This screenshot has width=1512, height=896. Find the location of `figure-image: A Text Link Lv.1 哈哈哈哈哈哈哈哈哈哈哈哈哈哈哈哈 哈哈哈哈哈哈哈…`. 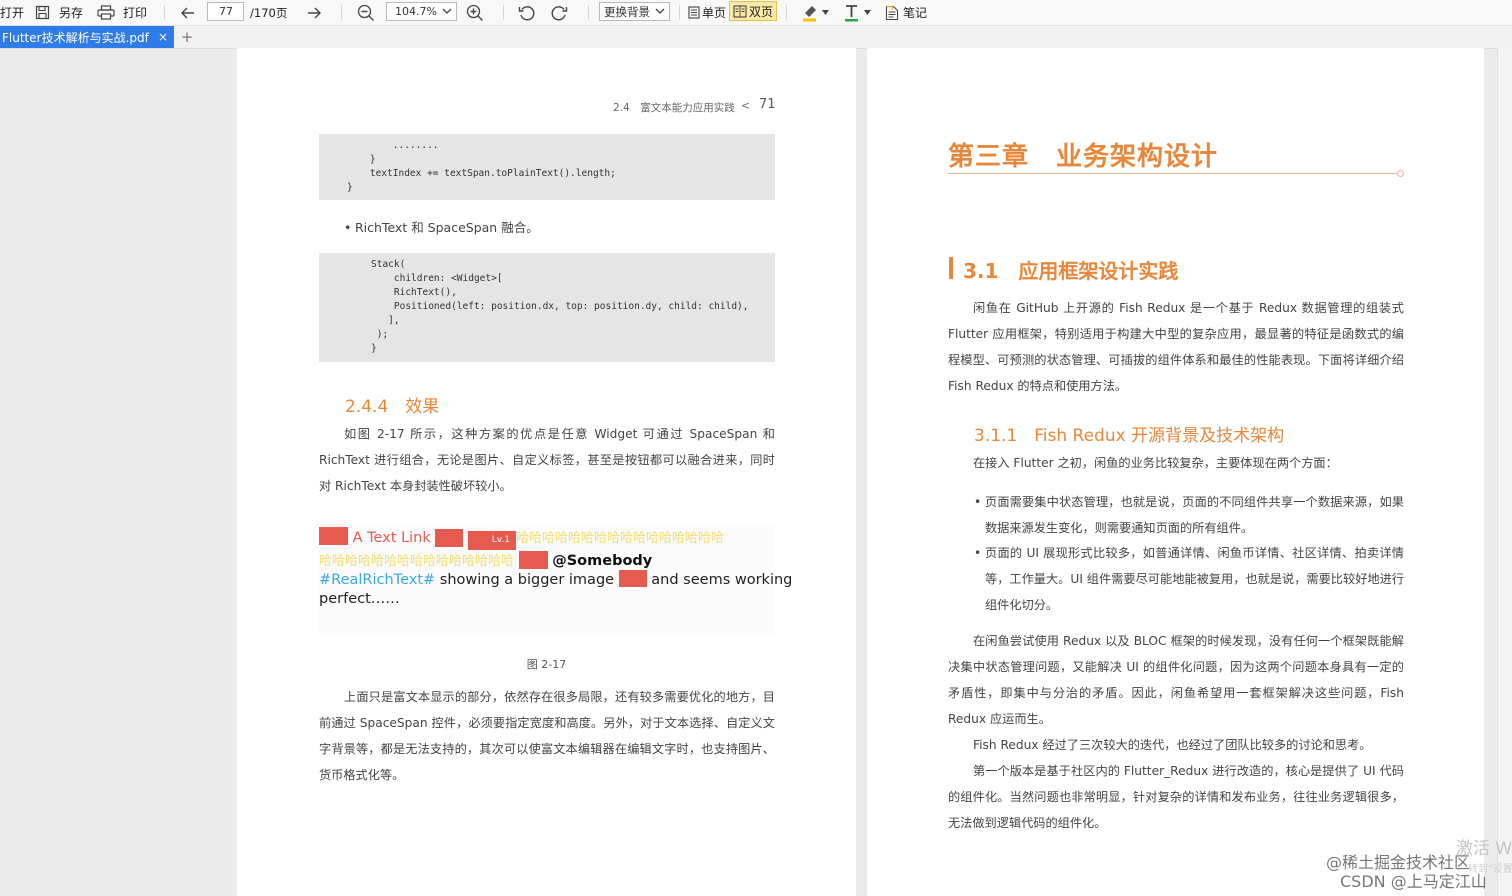

figure-image: A Text Link Lv.1 哈哈哈哈哈哈哈哈哈哈哈哈哈哈哈哈 哈哈哈哈哈哈哈… is located at coordinates (555, 580).